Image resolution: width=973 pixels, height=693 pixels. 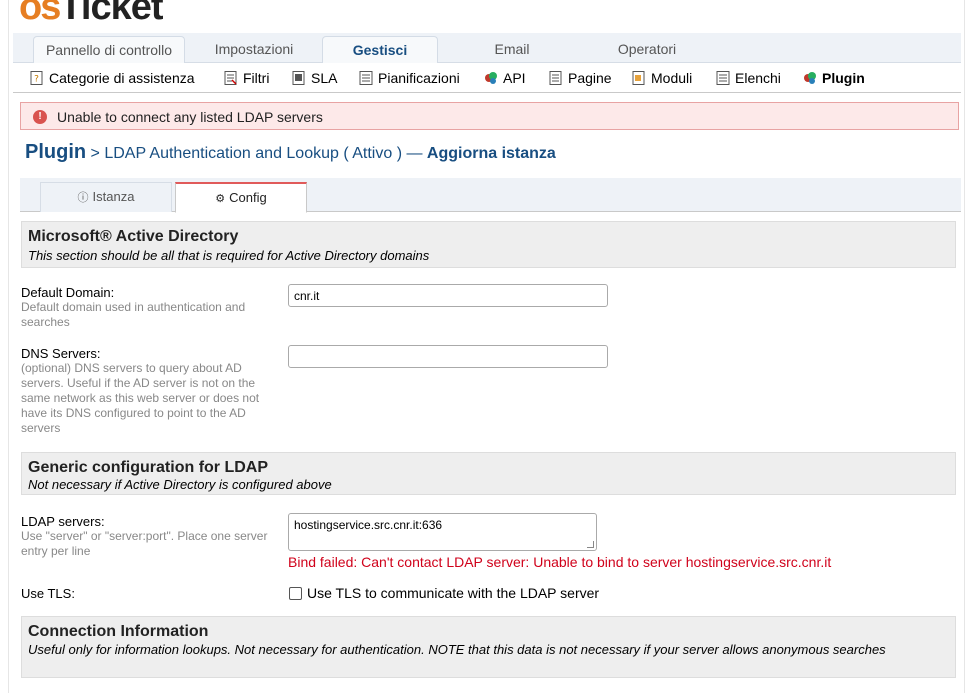 I want to click on logo-part-ticket: Ticket, so click(x=111, y=13).